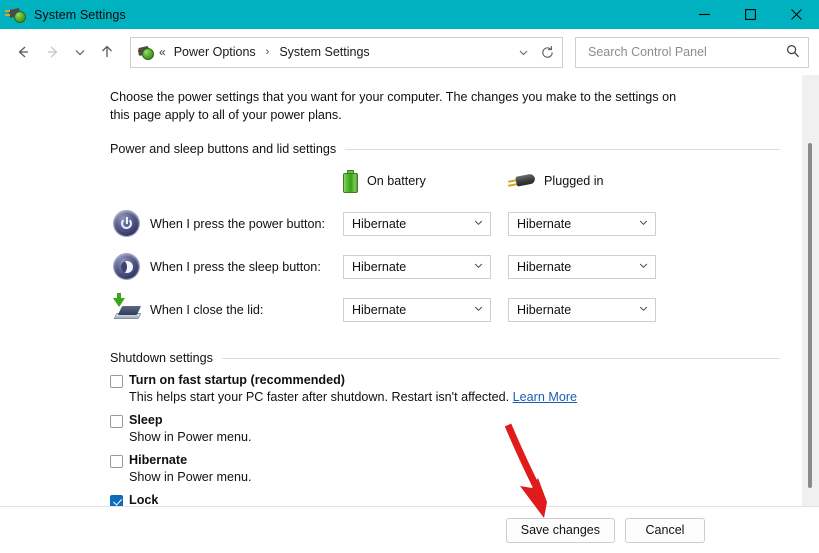 The height and width of the screenshot is (553, 819). I want to click on address-bar-actions, so click(535, 52).